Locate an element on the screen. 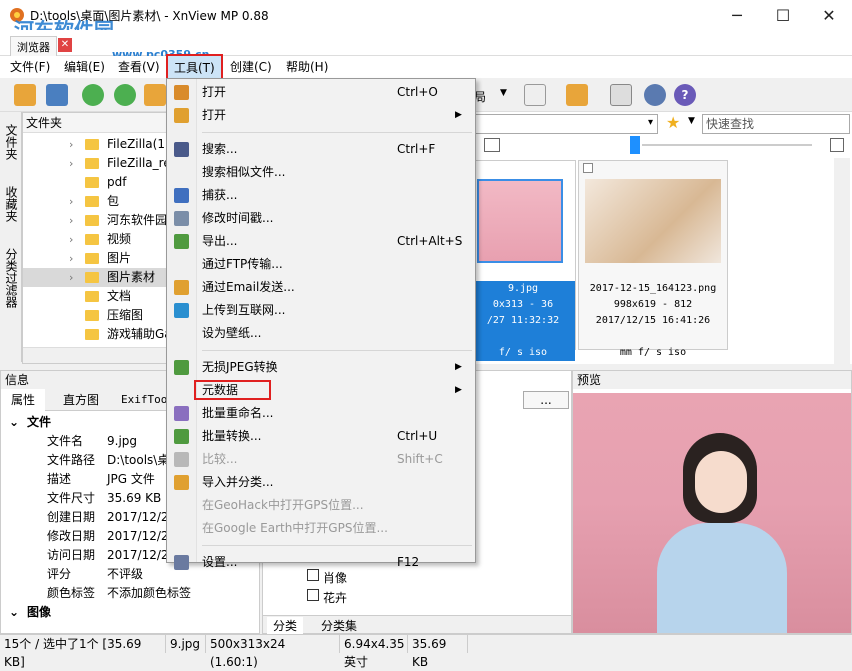 This screenshot has width=852, height=671. thumbnail-item: 9.jpg 0x313 - 36 /27 11:32:32 f/ s iso is located at coordinates (523, 260).